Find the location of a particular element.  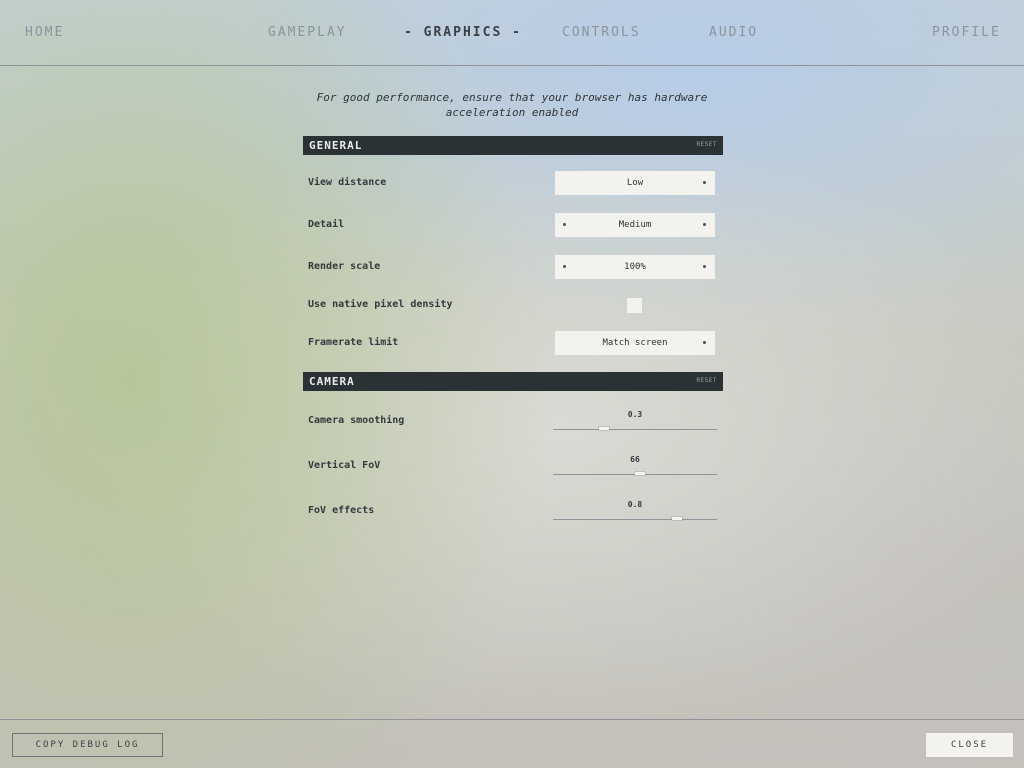

render-scale-dropdown: 100% is located at coordinates (635, 267).